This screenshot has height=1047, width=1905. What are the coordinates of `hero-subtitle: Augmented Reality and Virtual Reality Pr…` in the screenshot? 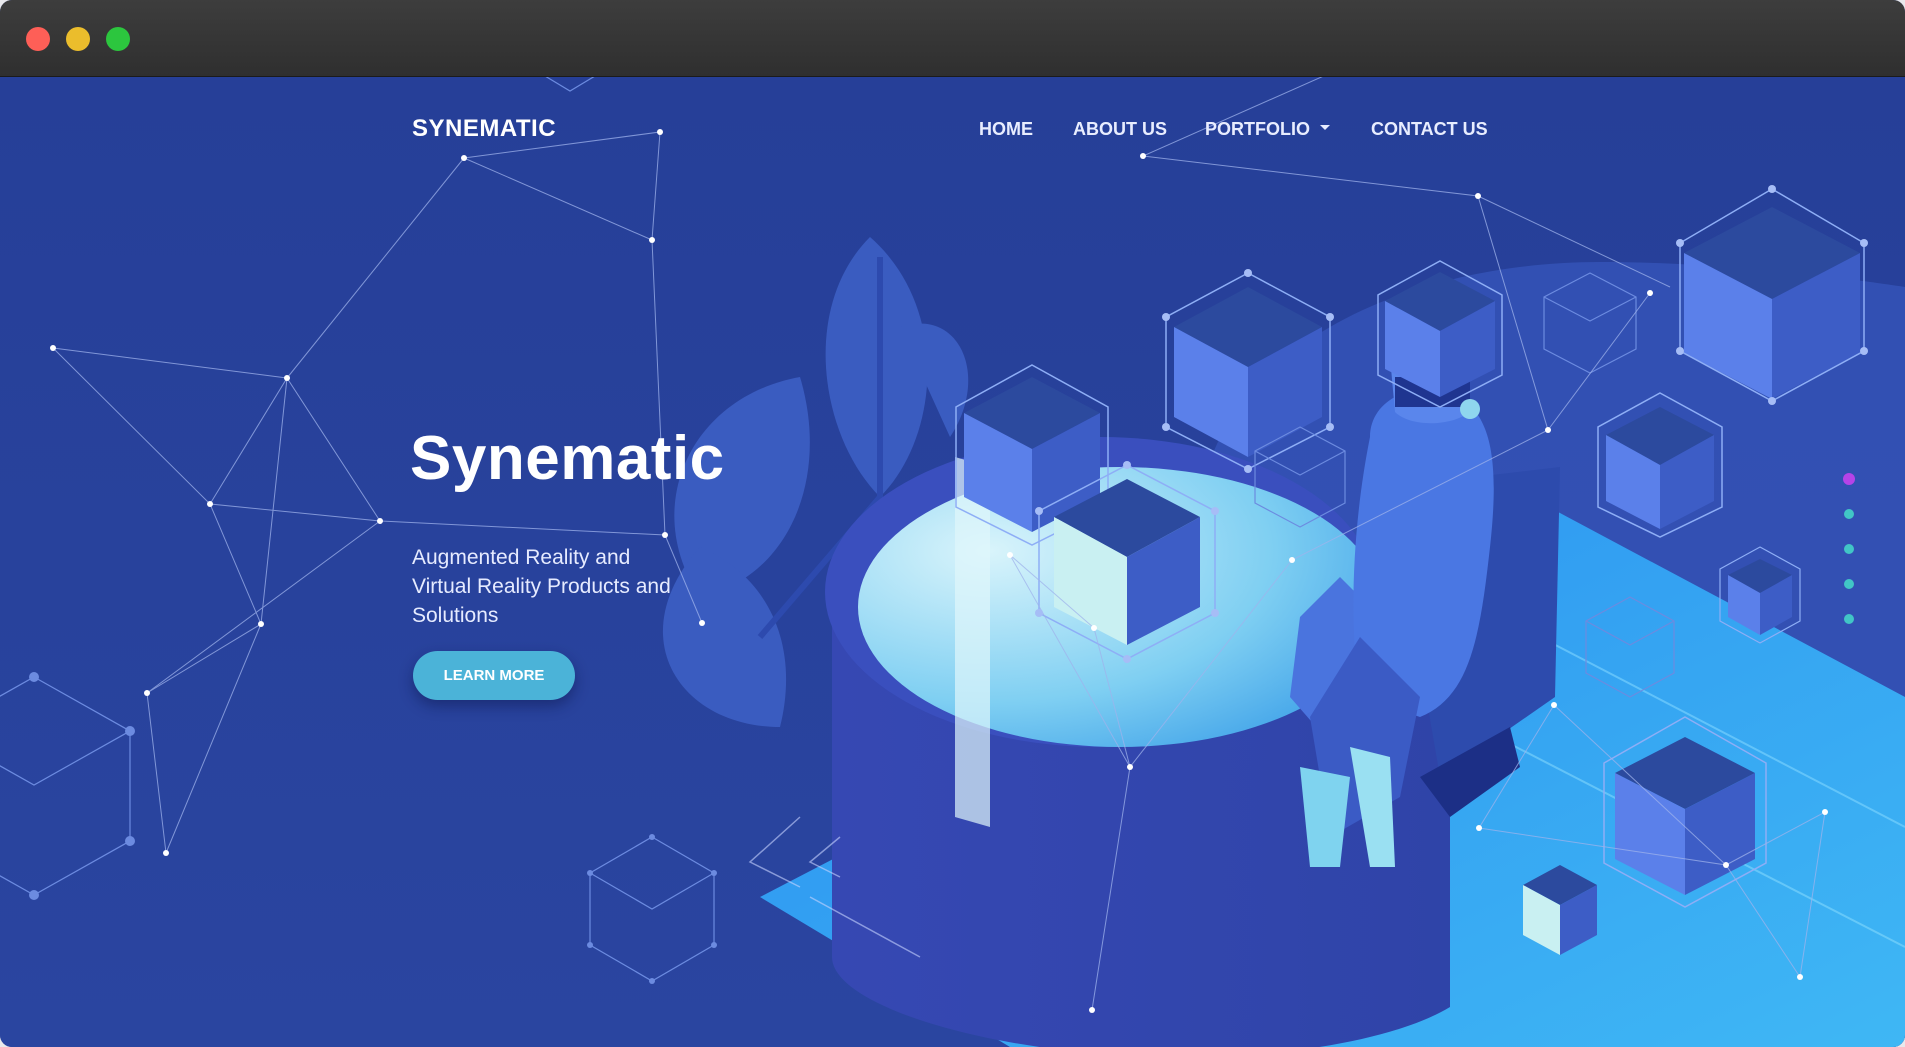 It's located at (541, 586).